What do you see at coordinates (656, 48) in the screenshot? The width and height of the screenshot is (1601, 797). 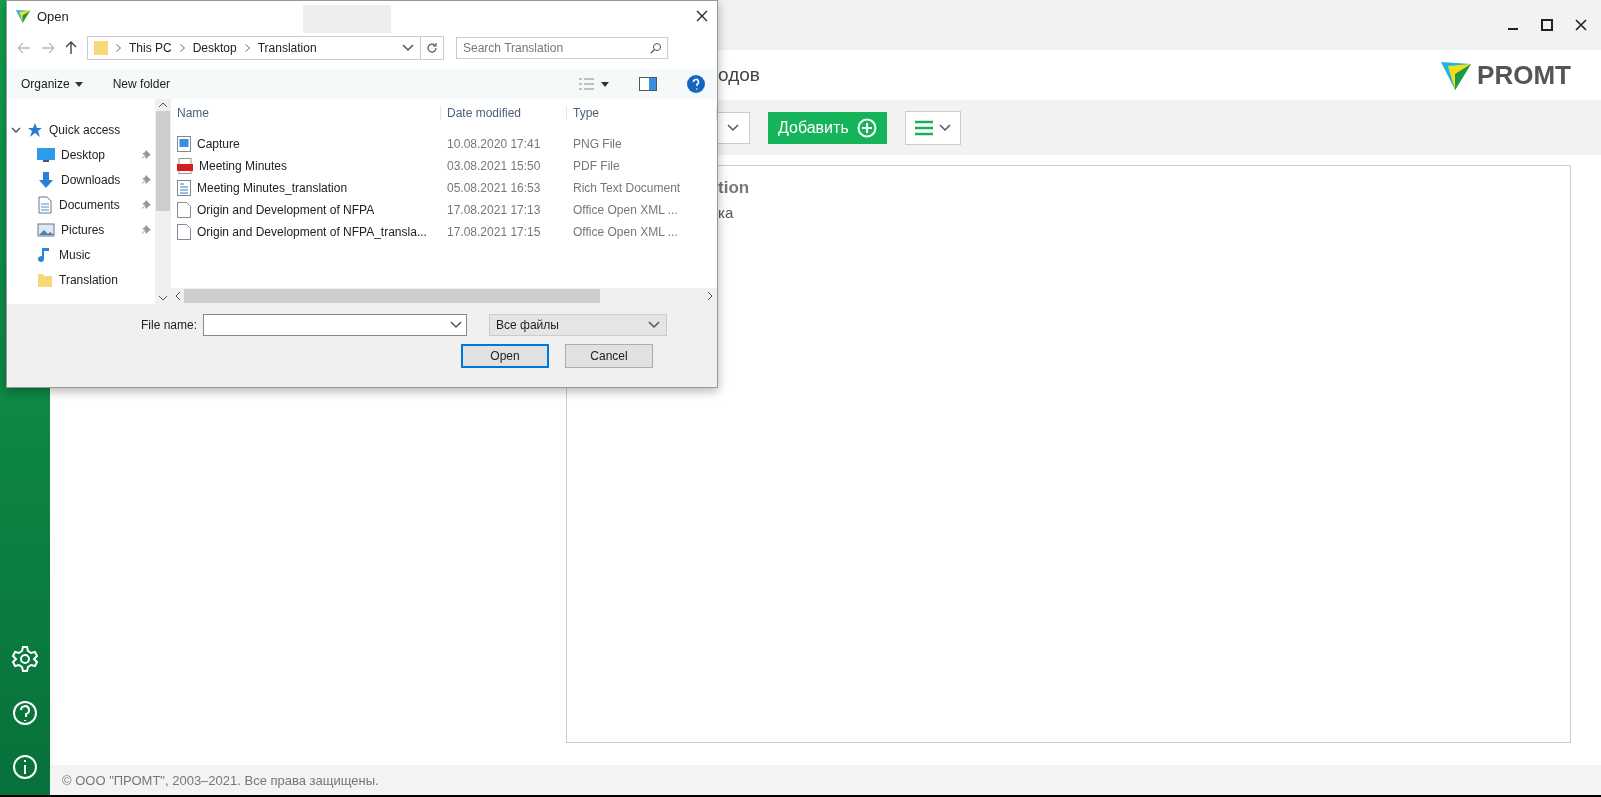 I see `search-icon` at bounding box center [656, 48].